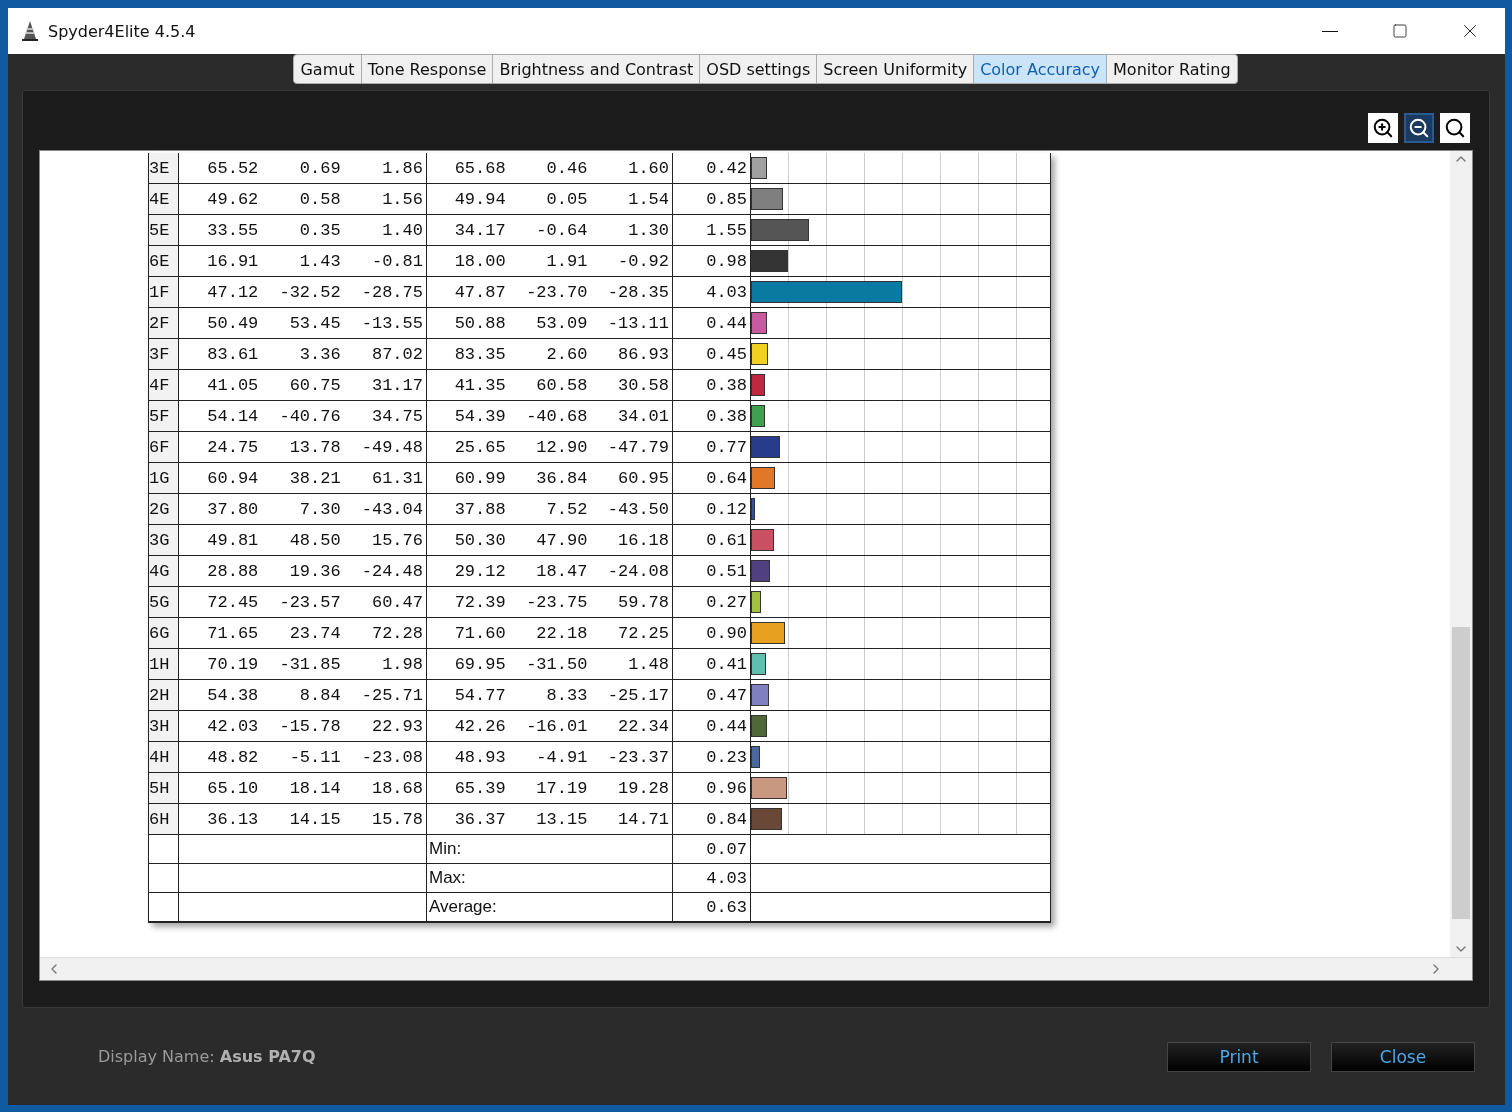 The image size is (1512, 1112). What do you see at coordinates (233, 509) in the screenshot?
I see `table-cell-text: 37.80` at bounding box center [233, 509].